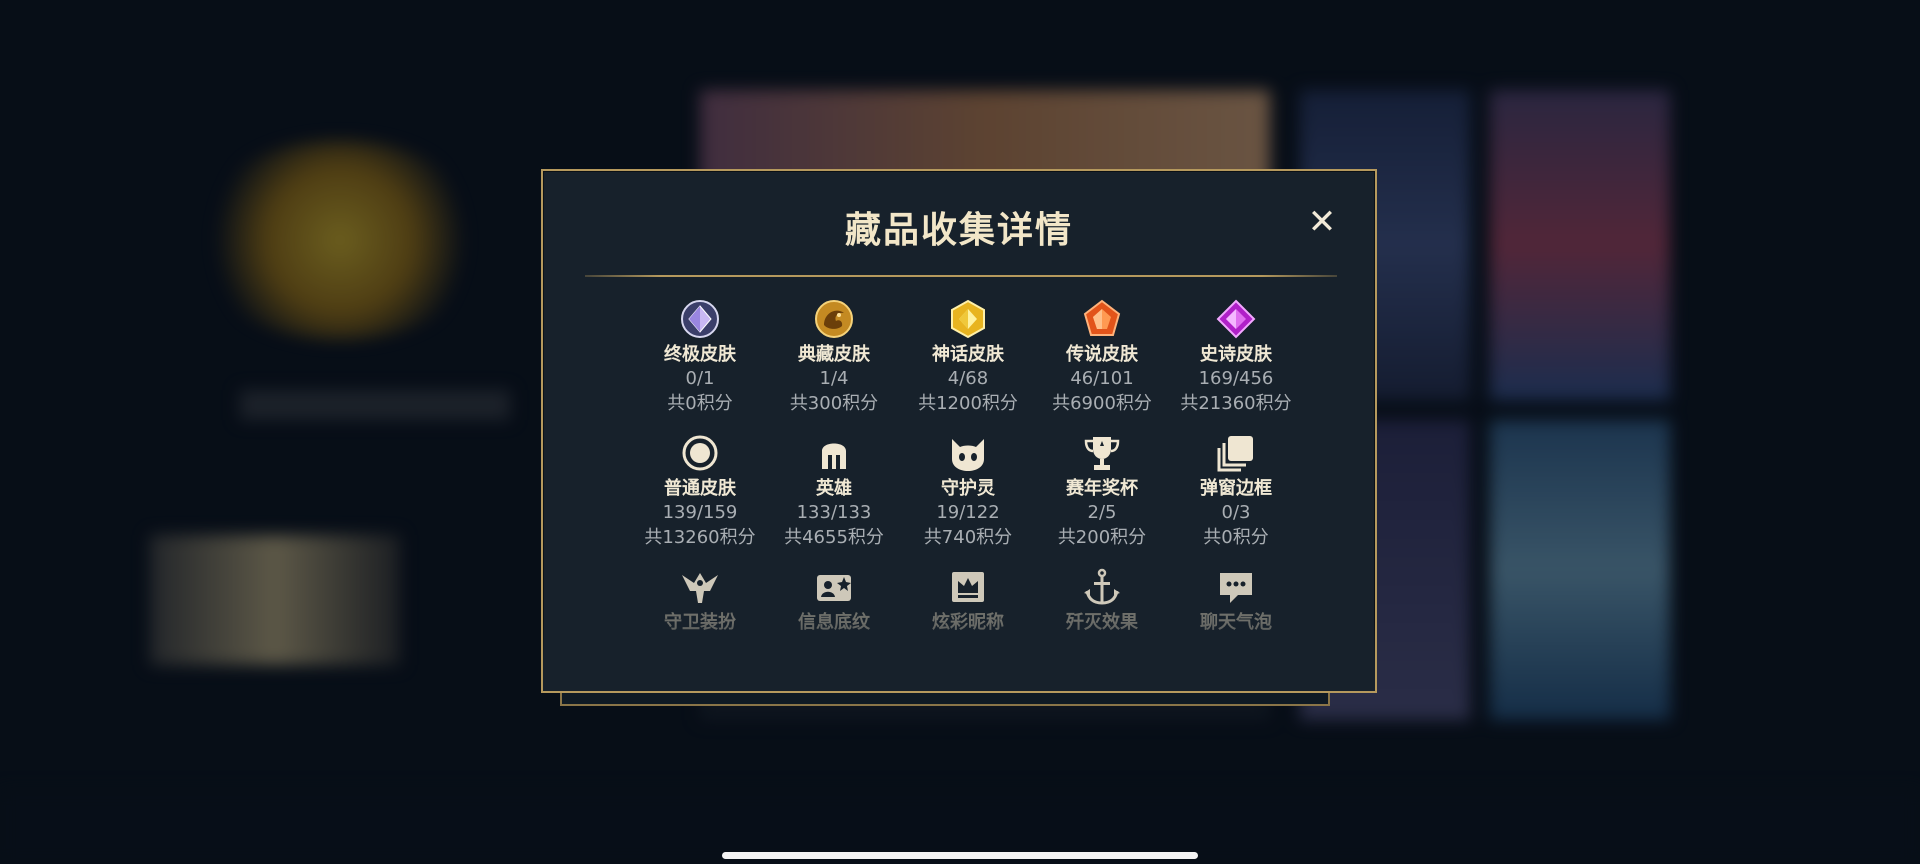 The image size is (1920, 864). Describe the element at coordinates (834, 587) in the screenshot. I see `profile-card-icon` at that location.